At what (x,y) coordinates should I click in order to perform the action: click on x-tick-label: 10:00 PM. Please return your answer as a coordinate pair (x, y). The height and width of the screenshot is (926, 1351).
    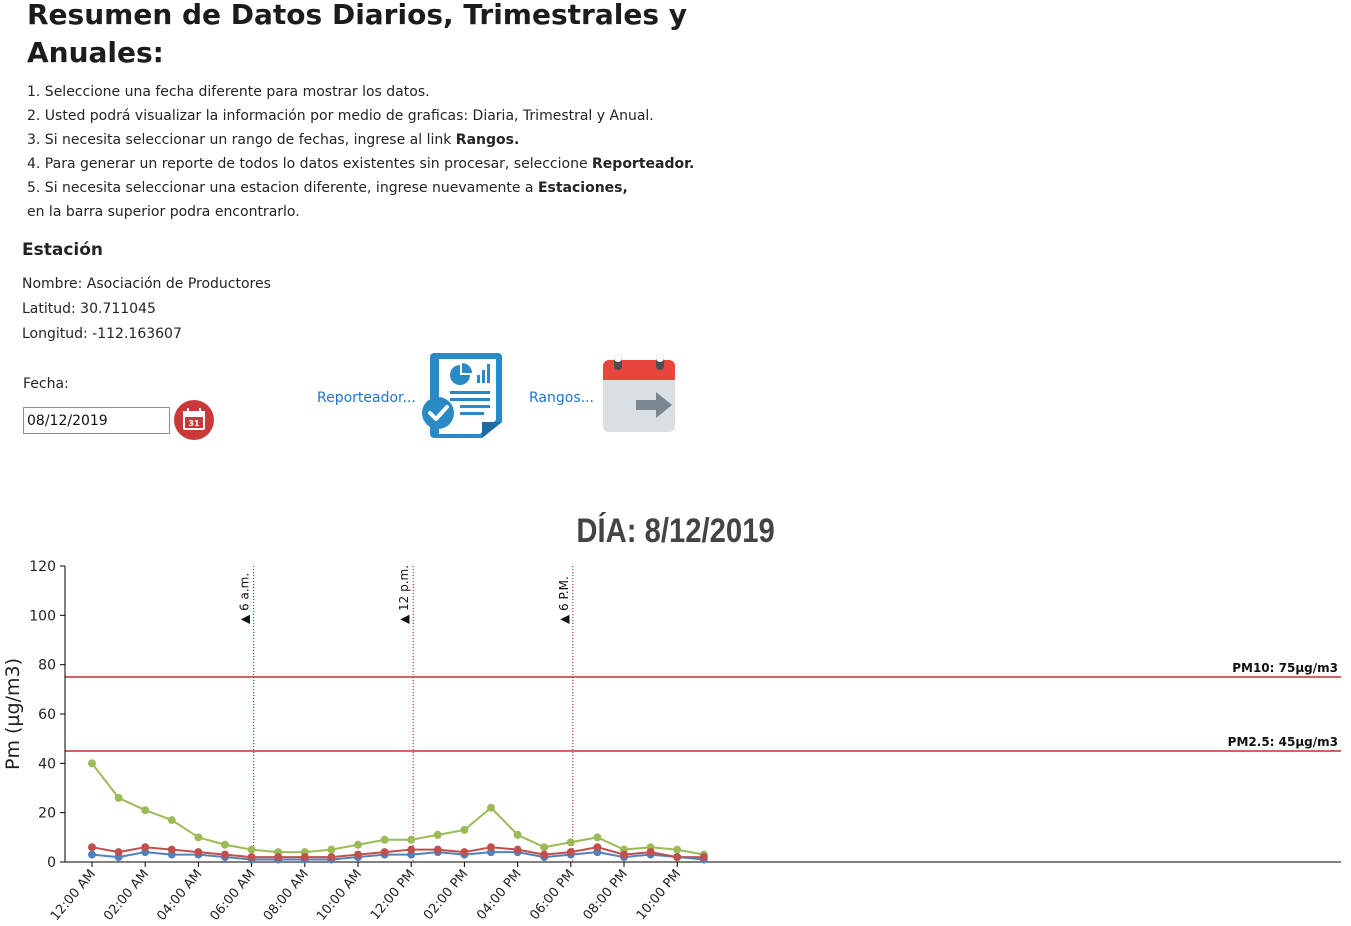
    Looking at the image, I should click on (659, 895).